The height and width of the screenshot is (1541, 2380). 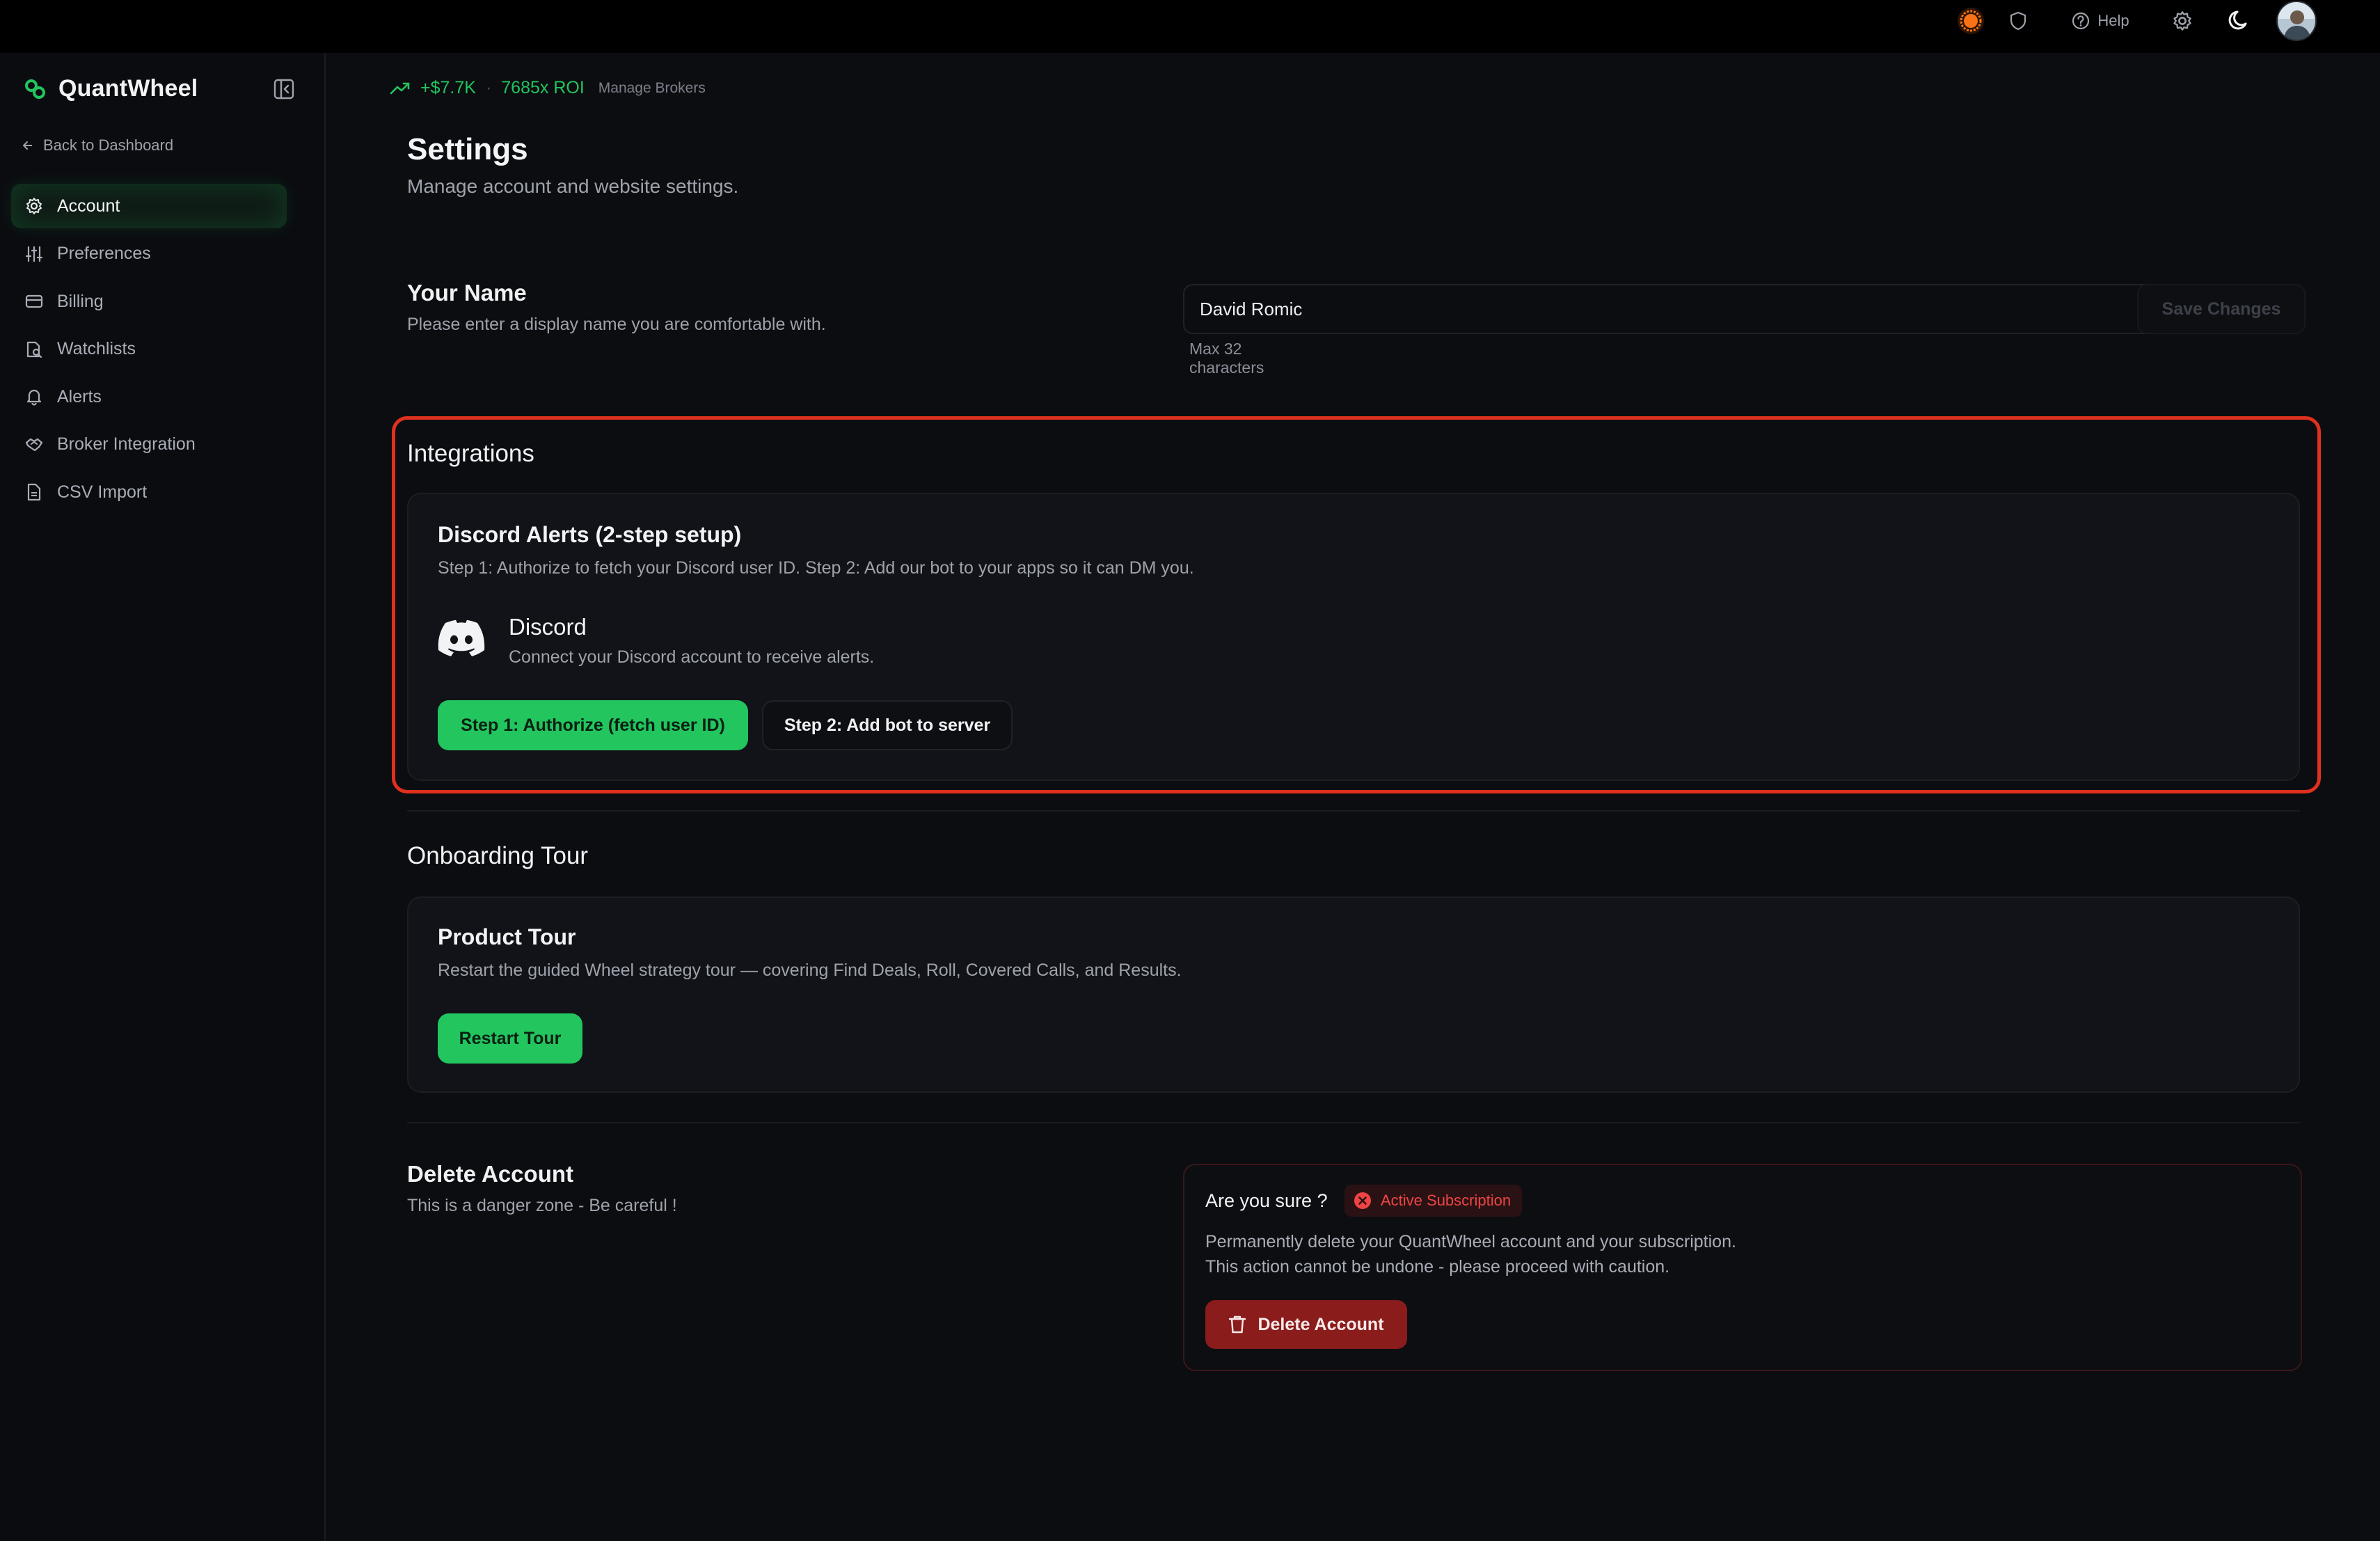 I want to click on x-circle-icon, so click(x=1362, y=1200).